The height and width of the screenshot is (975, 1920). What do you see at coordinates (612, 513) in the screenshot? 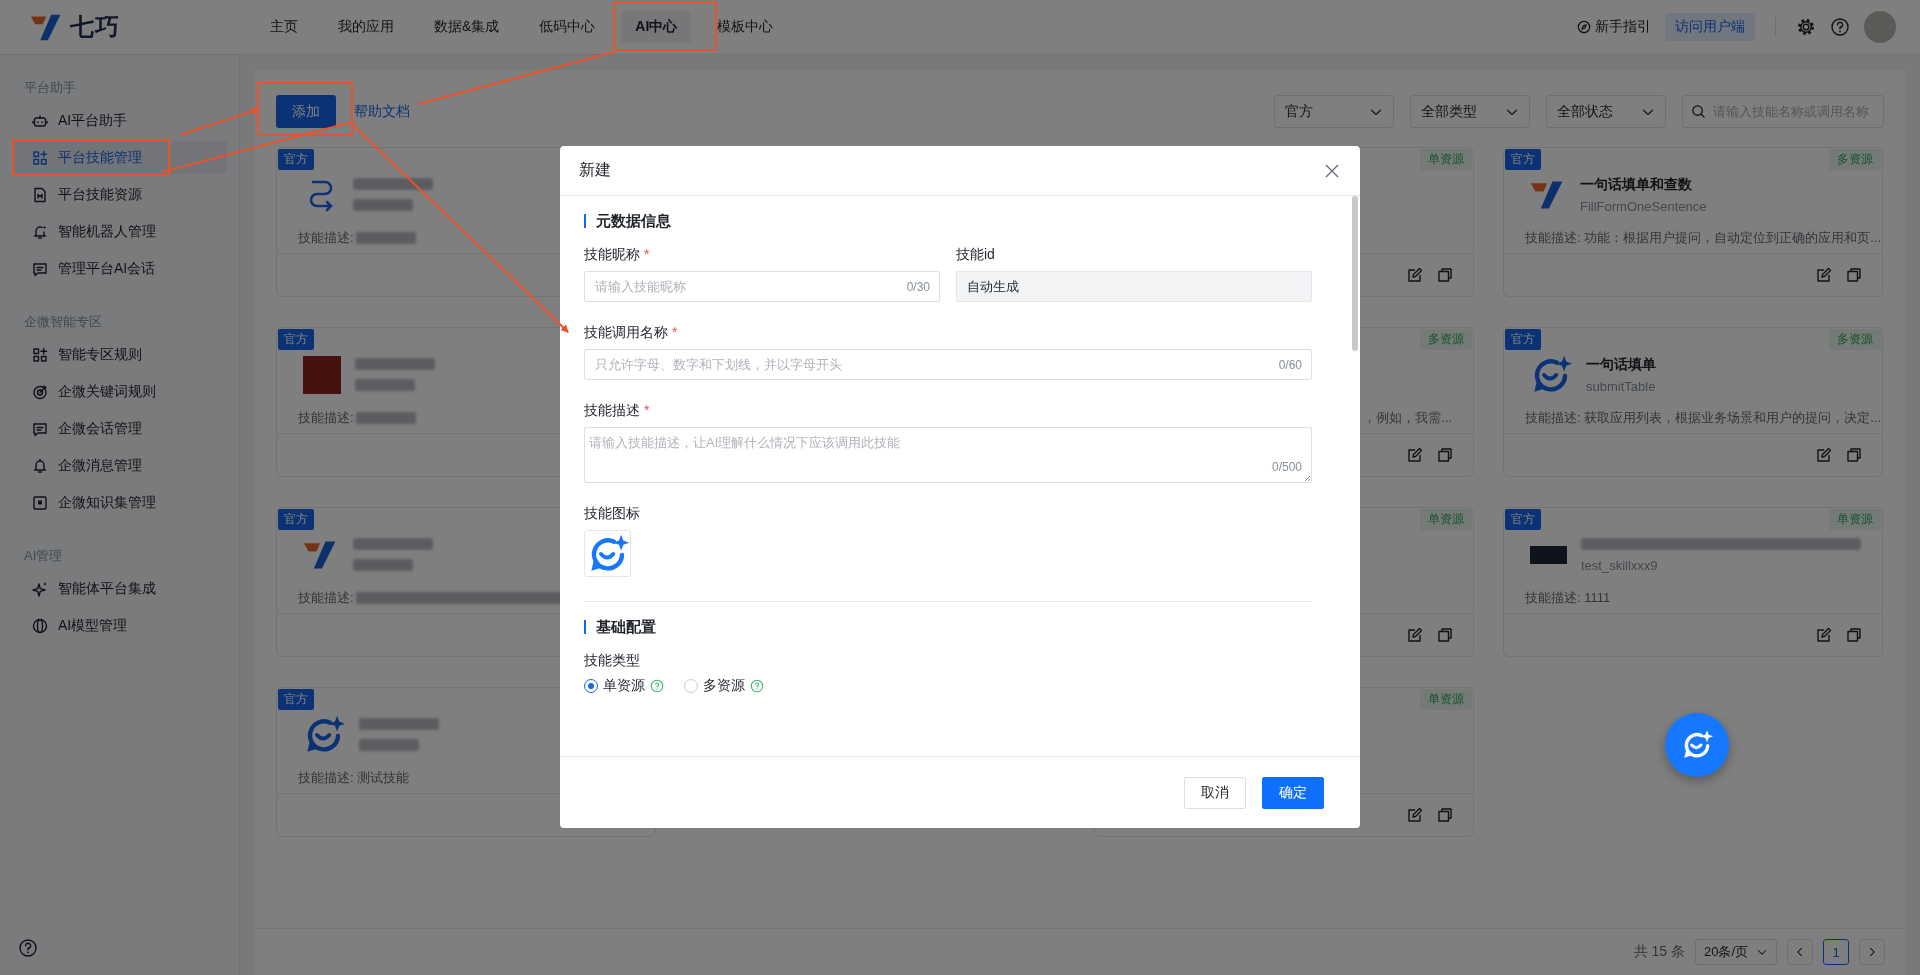
I see `field-label: 技能图标` at bounding box center [612, 513].